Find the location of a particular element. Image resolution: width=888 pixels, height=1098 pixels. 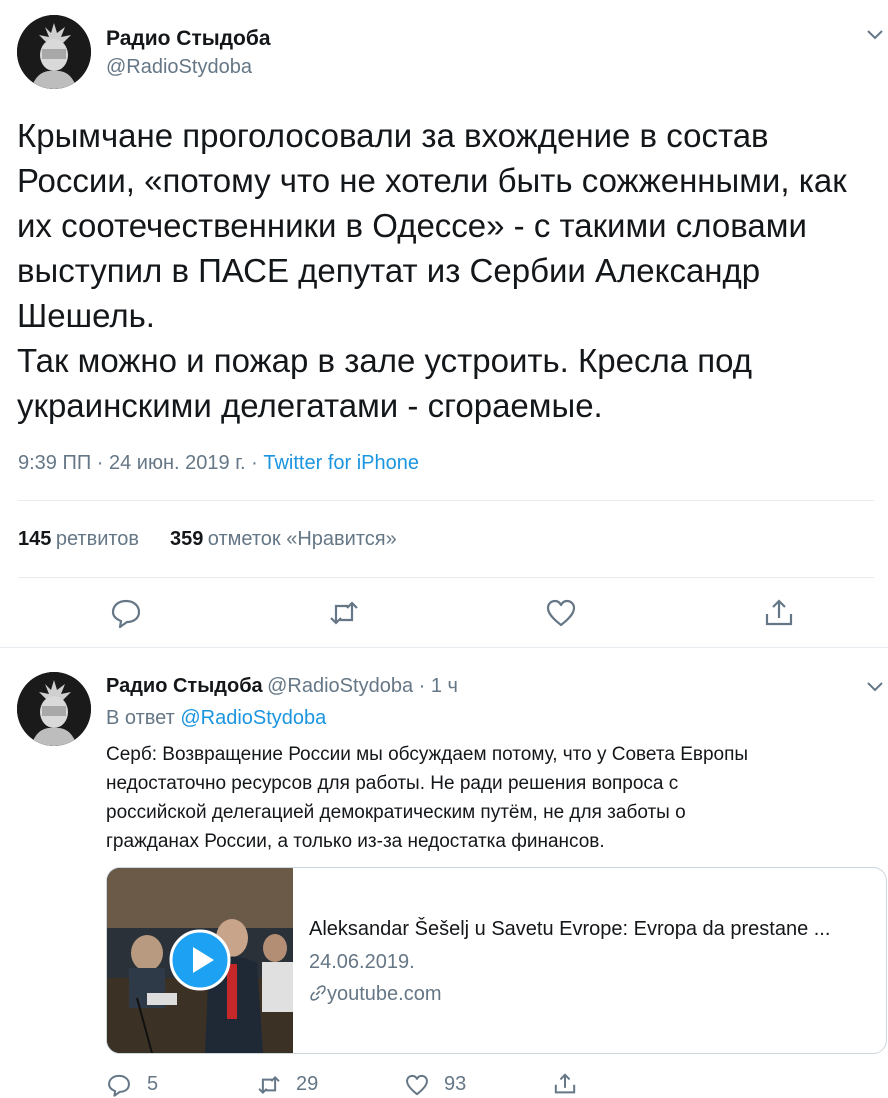

reply-header: Радио Стыдоба @RadioStydoba · 1 ч is located at coordinates (282, 686).